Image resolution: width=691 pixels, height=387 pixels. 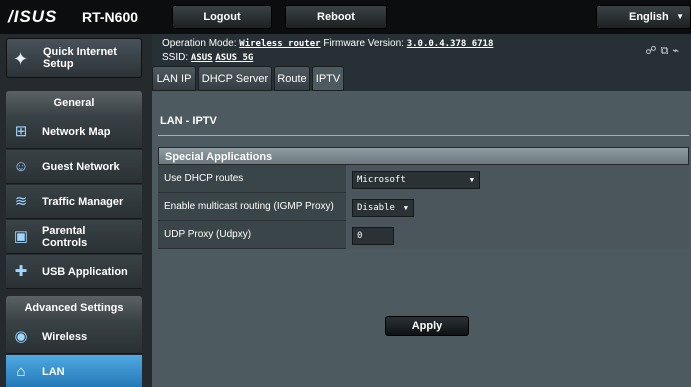 I want to click on operation-mode-label: Operation Mode:, so click(x=199, y=43).